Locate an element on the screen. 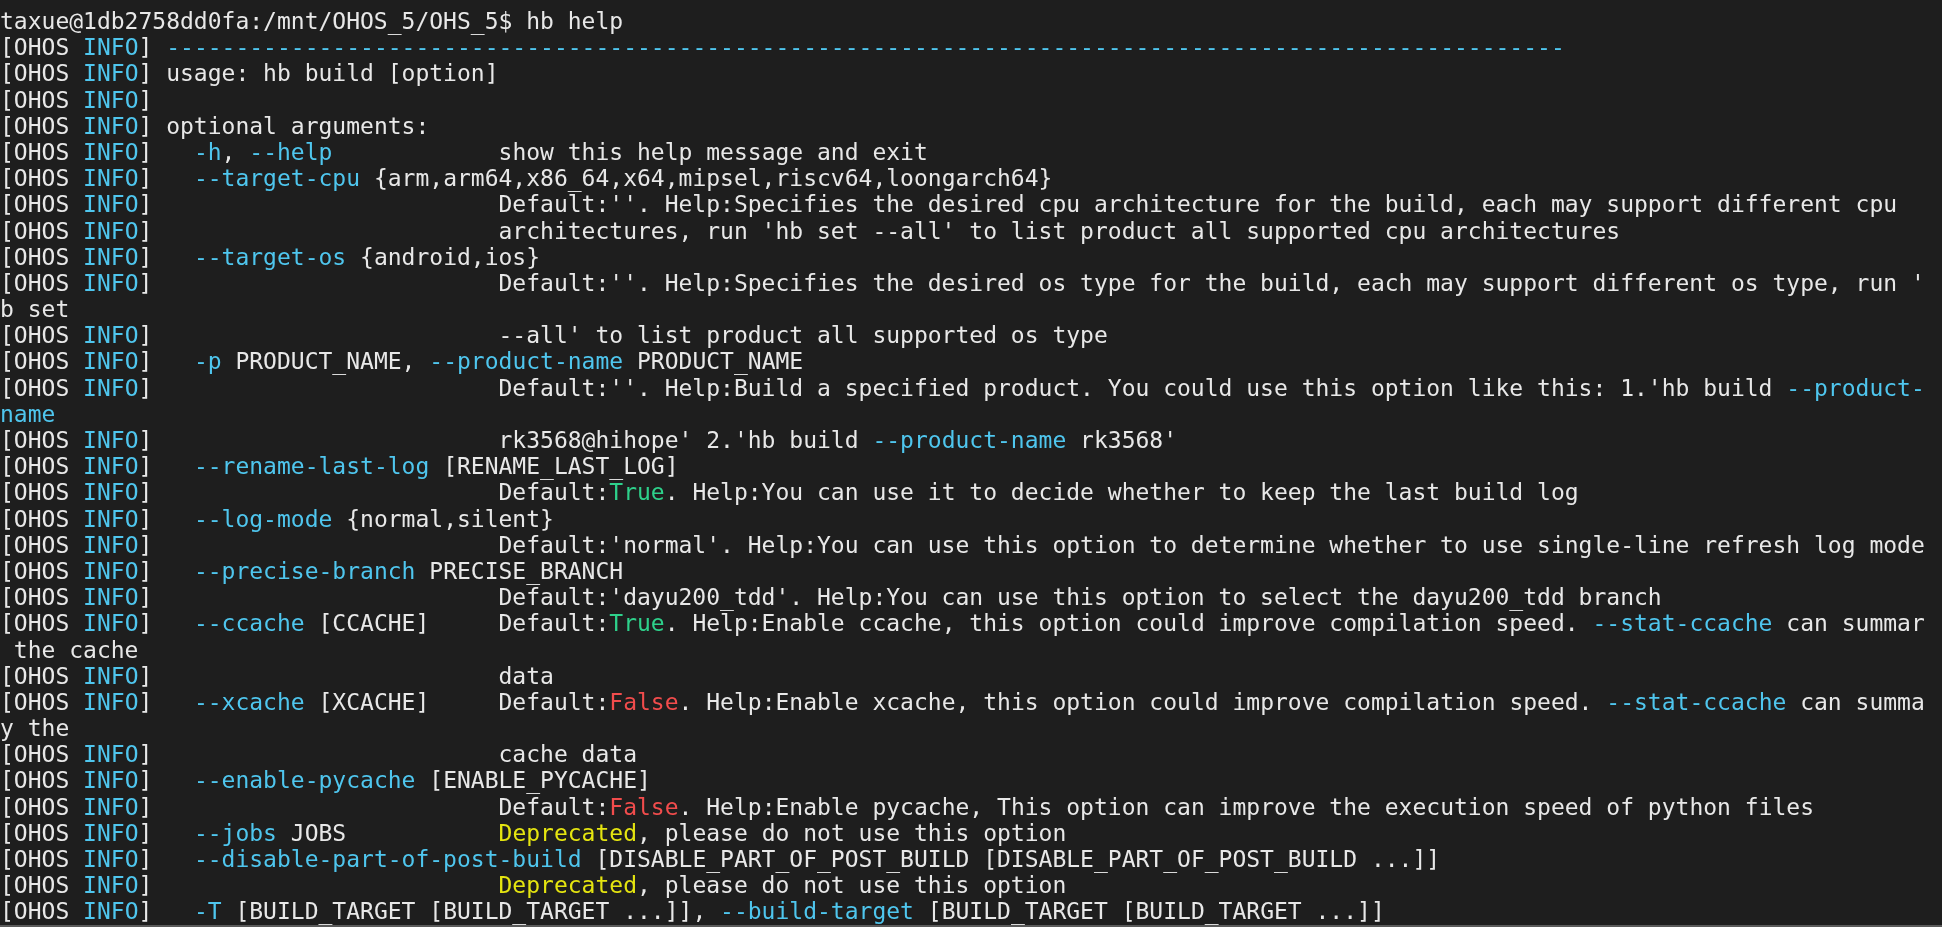  terminal-line: [OHOS INFO] optional arguments: is located at coordinates (215, 125).